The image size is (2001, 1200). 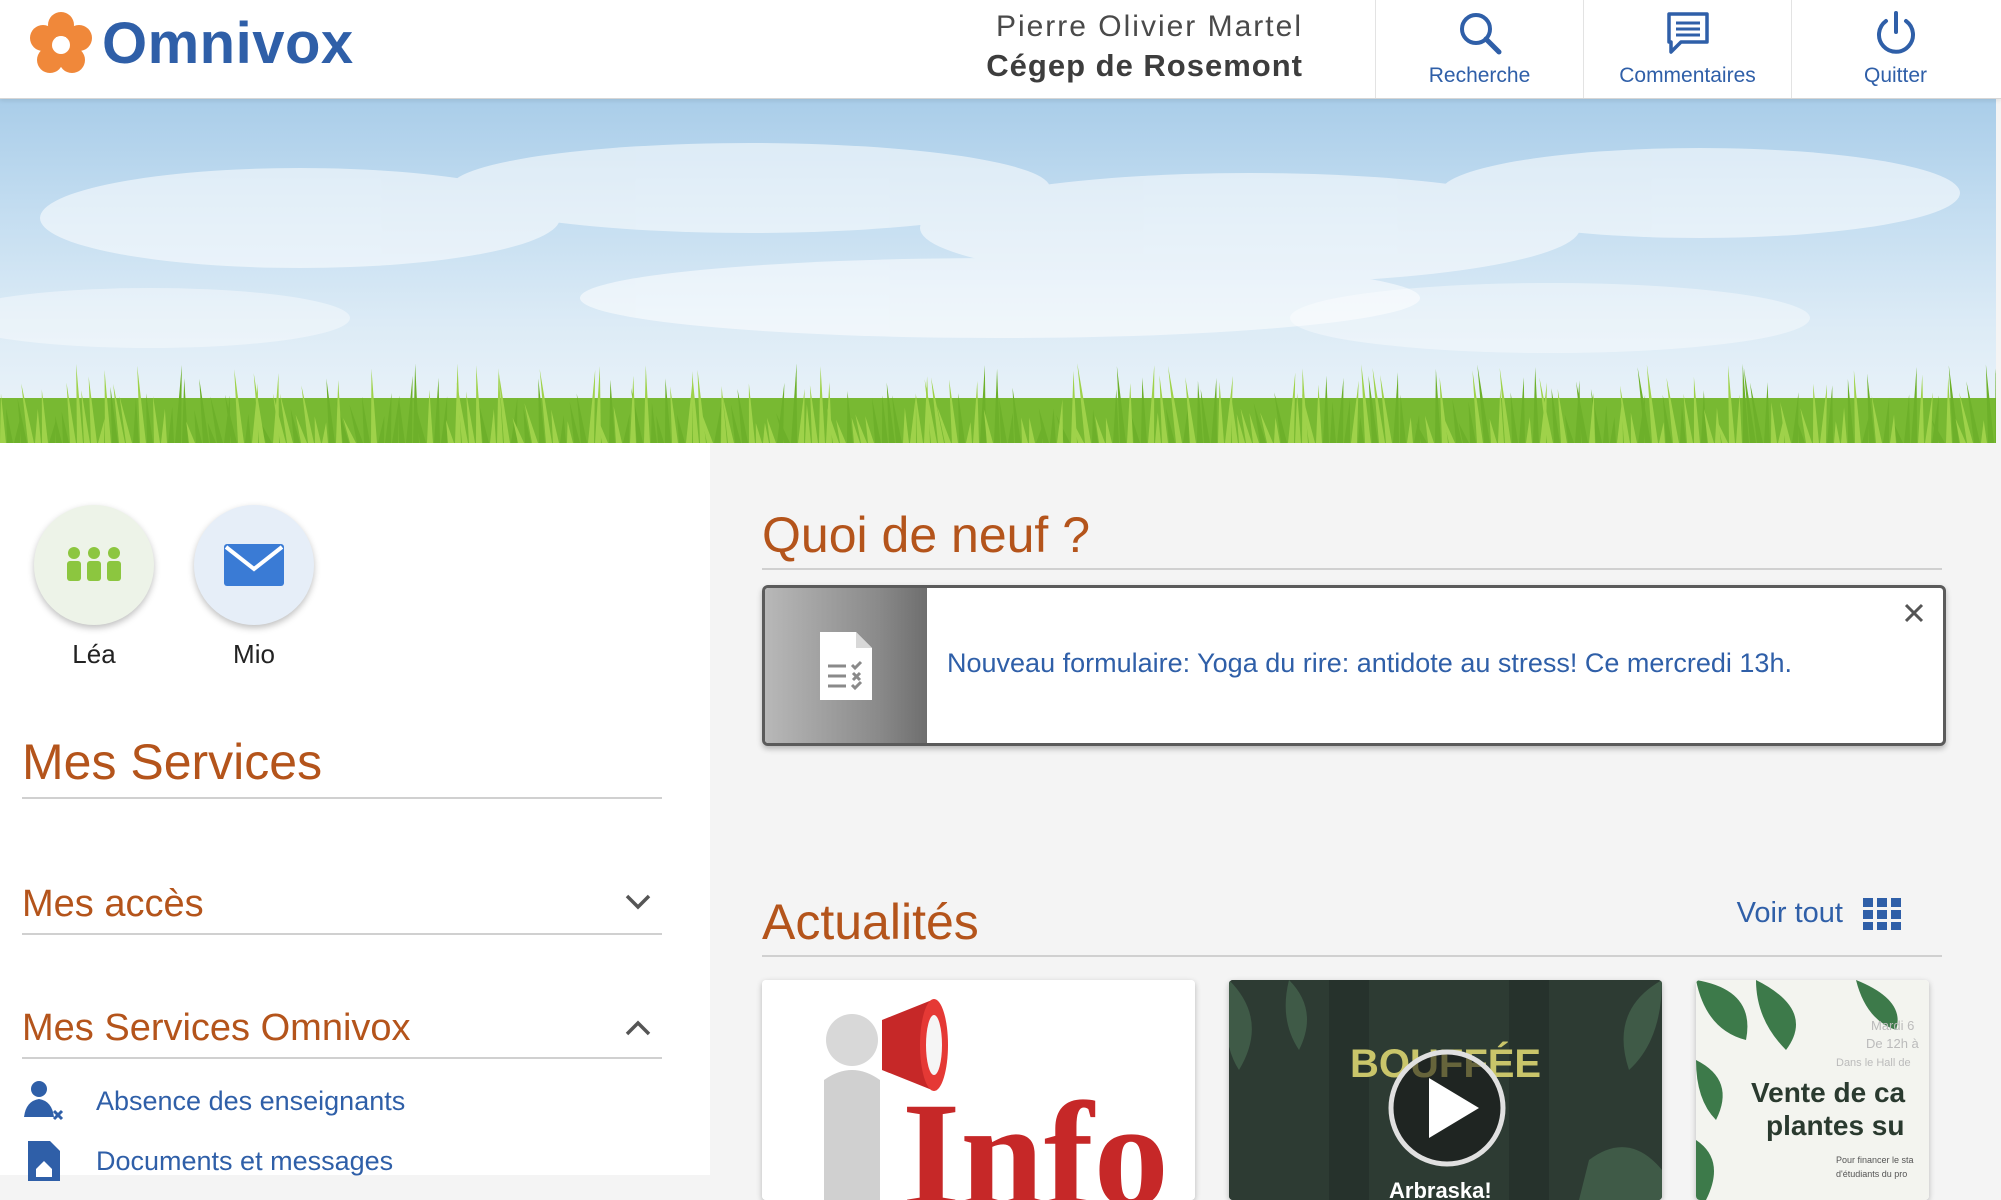 What do you see at coordinates (1882, 913) in the screenshot?
I see `grid-icon` at bounding box center [1882, 913].